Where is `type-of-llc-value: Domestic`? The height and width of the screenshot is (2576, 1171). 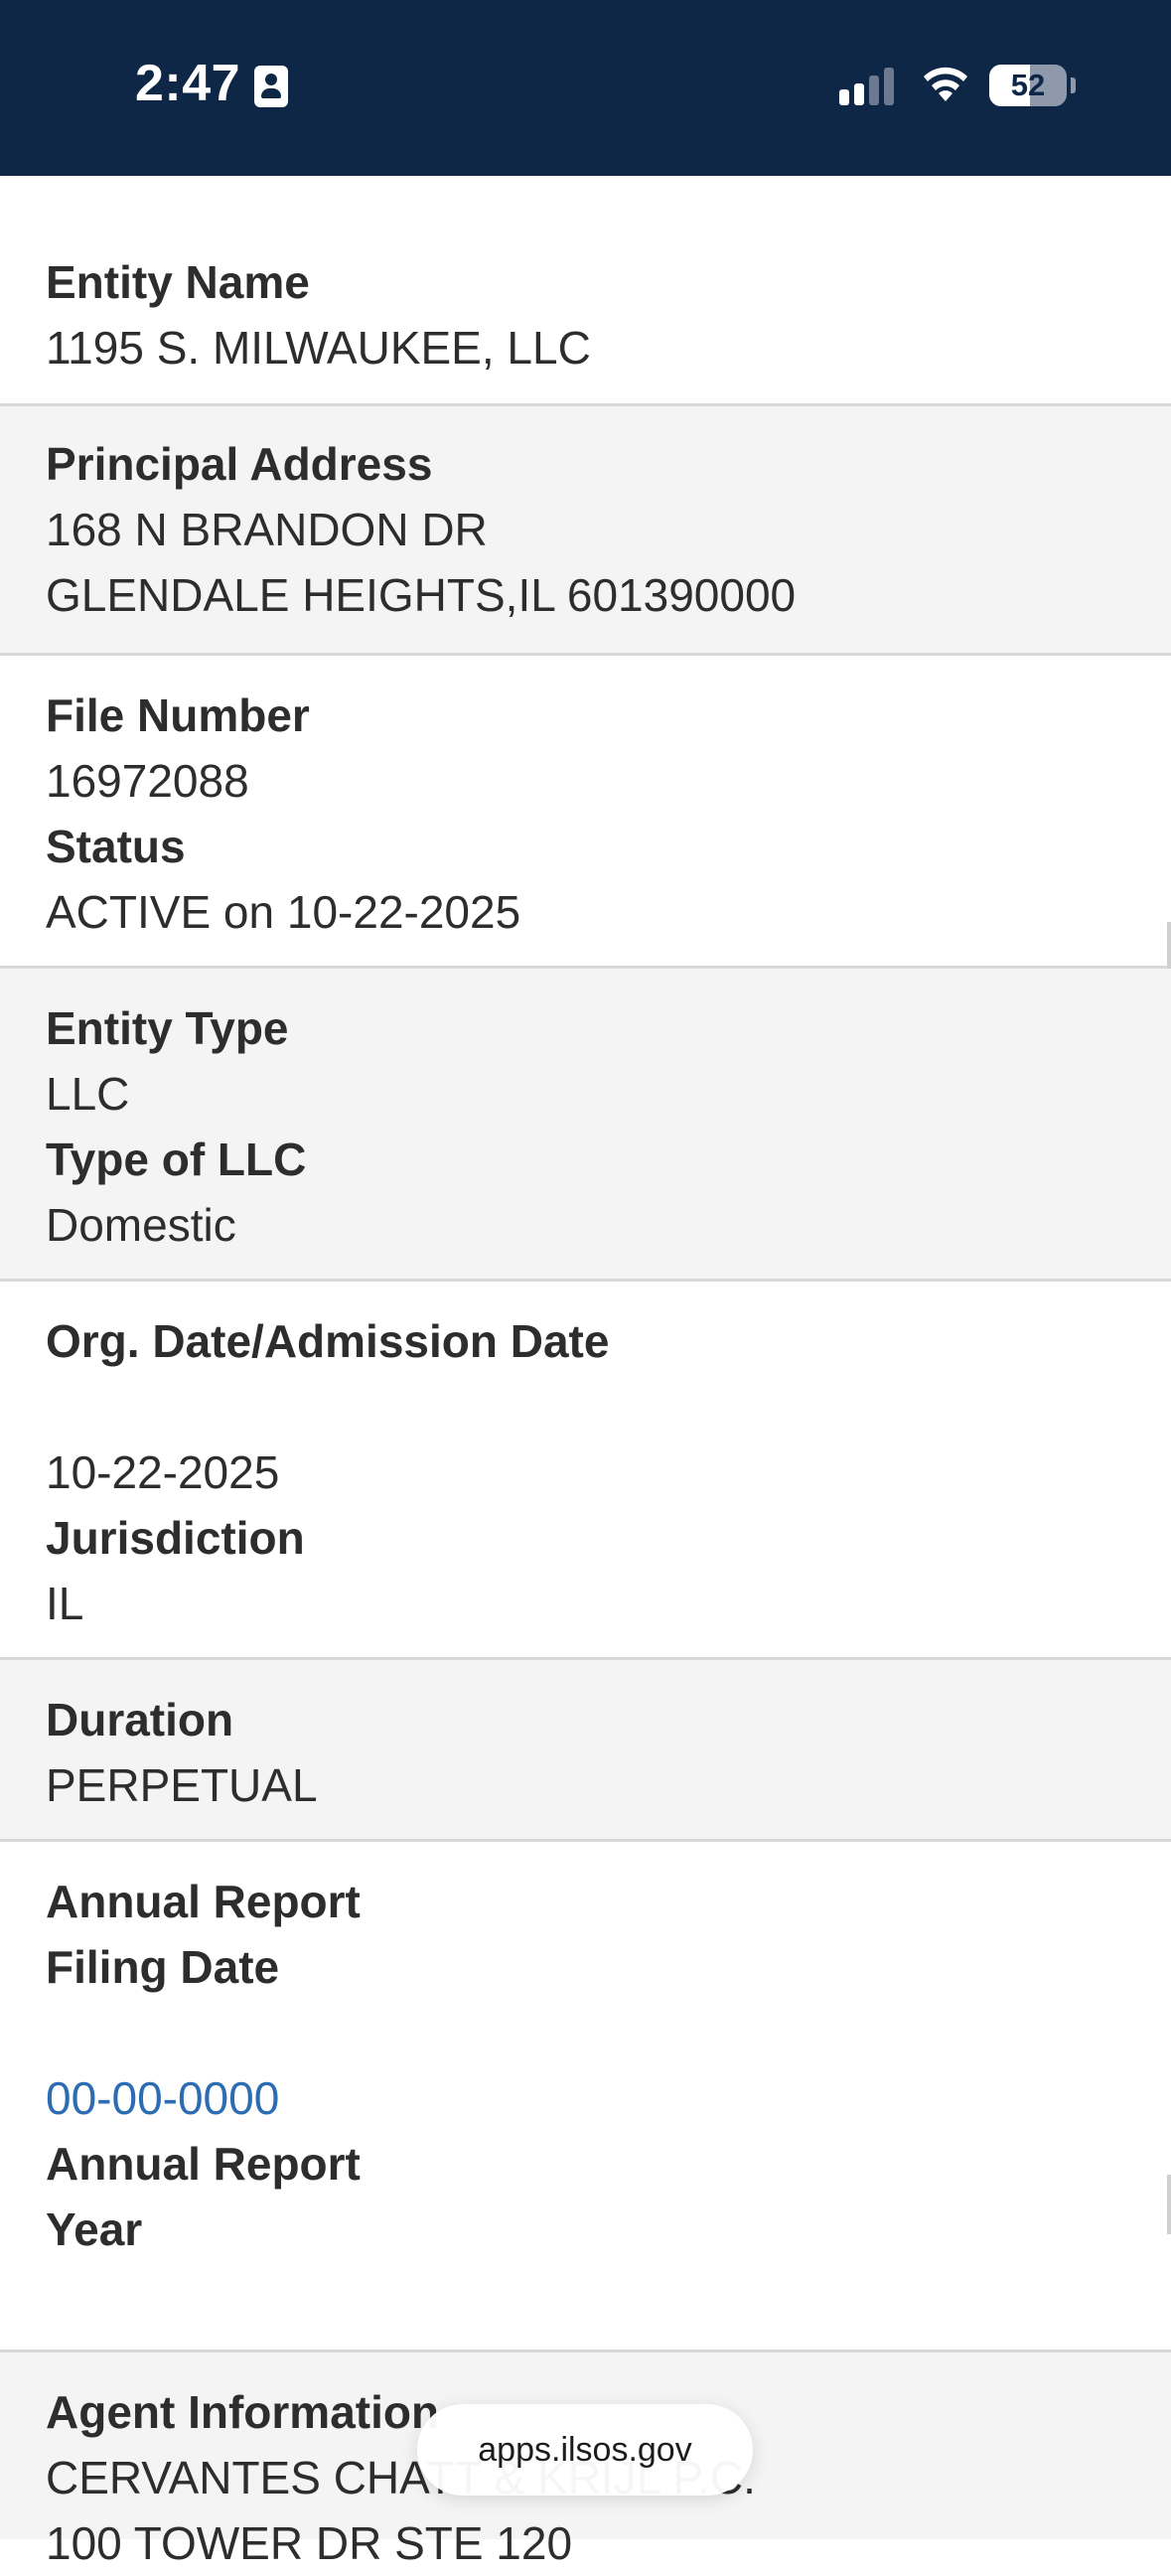
type-of-llc-value: Domestic is located at coordinates (141, 1225).